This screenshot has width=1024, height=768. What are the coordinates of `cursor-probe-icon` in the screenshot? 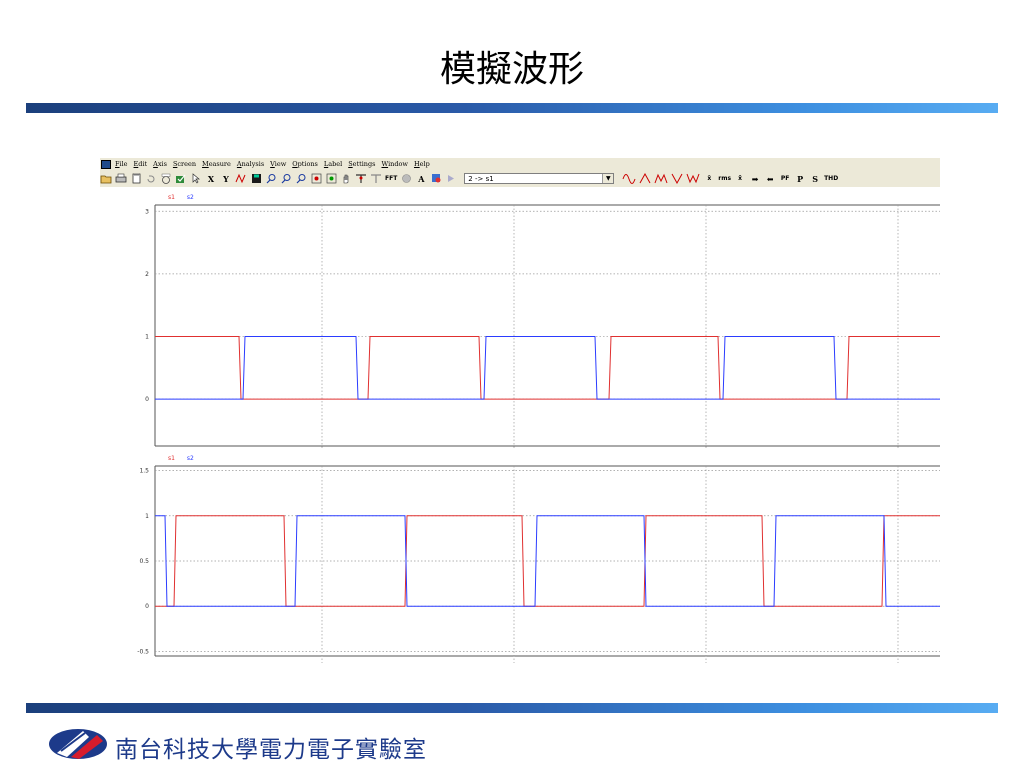 It's located at (361, 178).